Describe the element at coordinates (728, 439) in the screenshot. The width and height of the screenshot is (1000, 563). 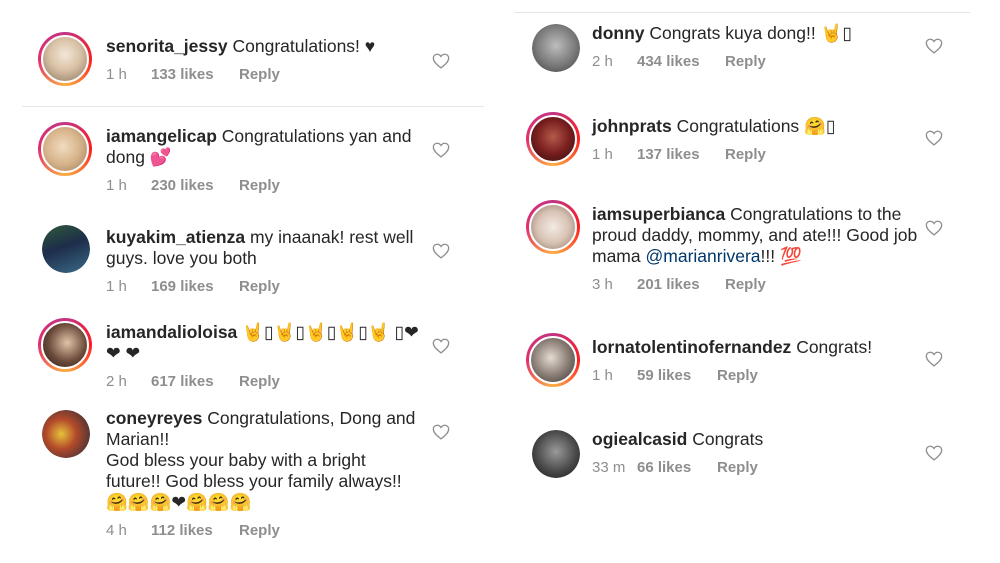
I see `comment-text: Congrats` at that location.